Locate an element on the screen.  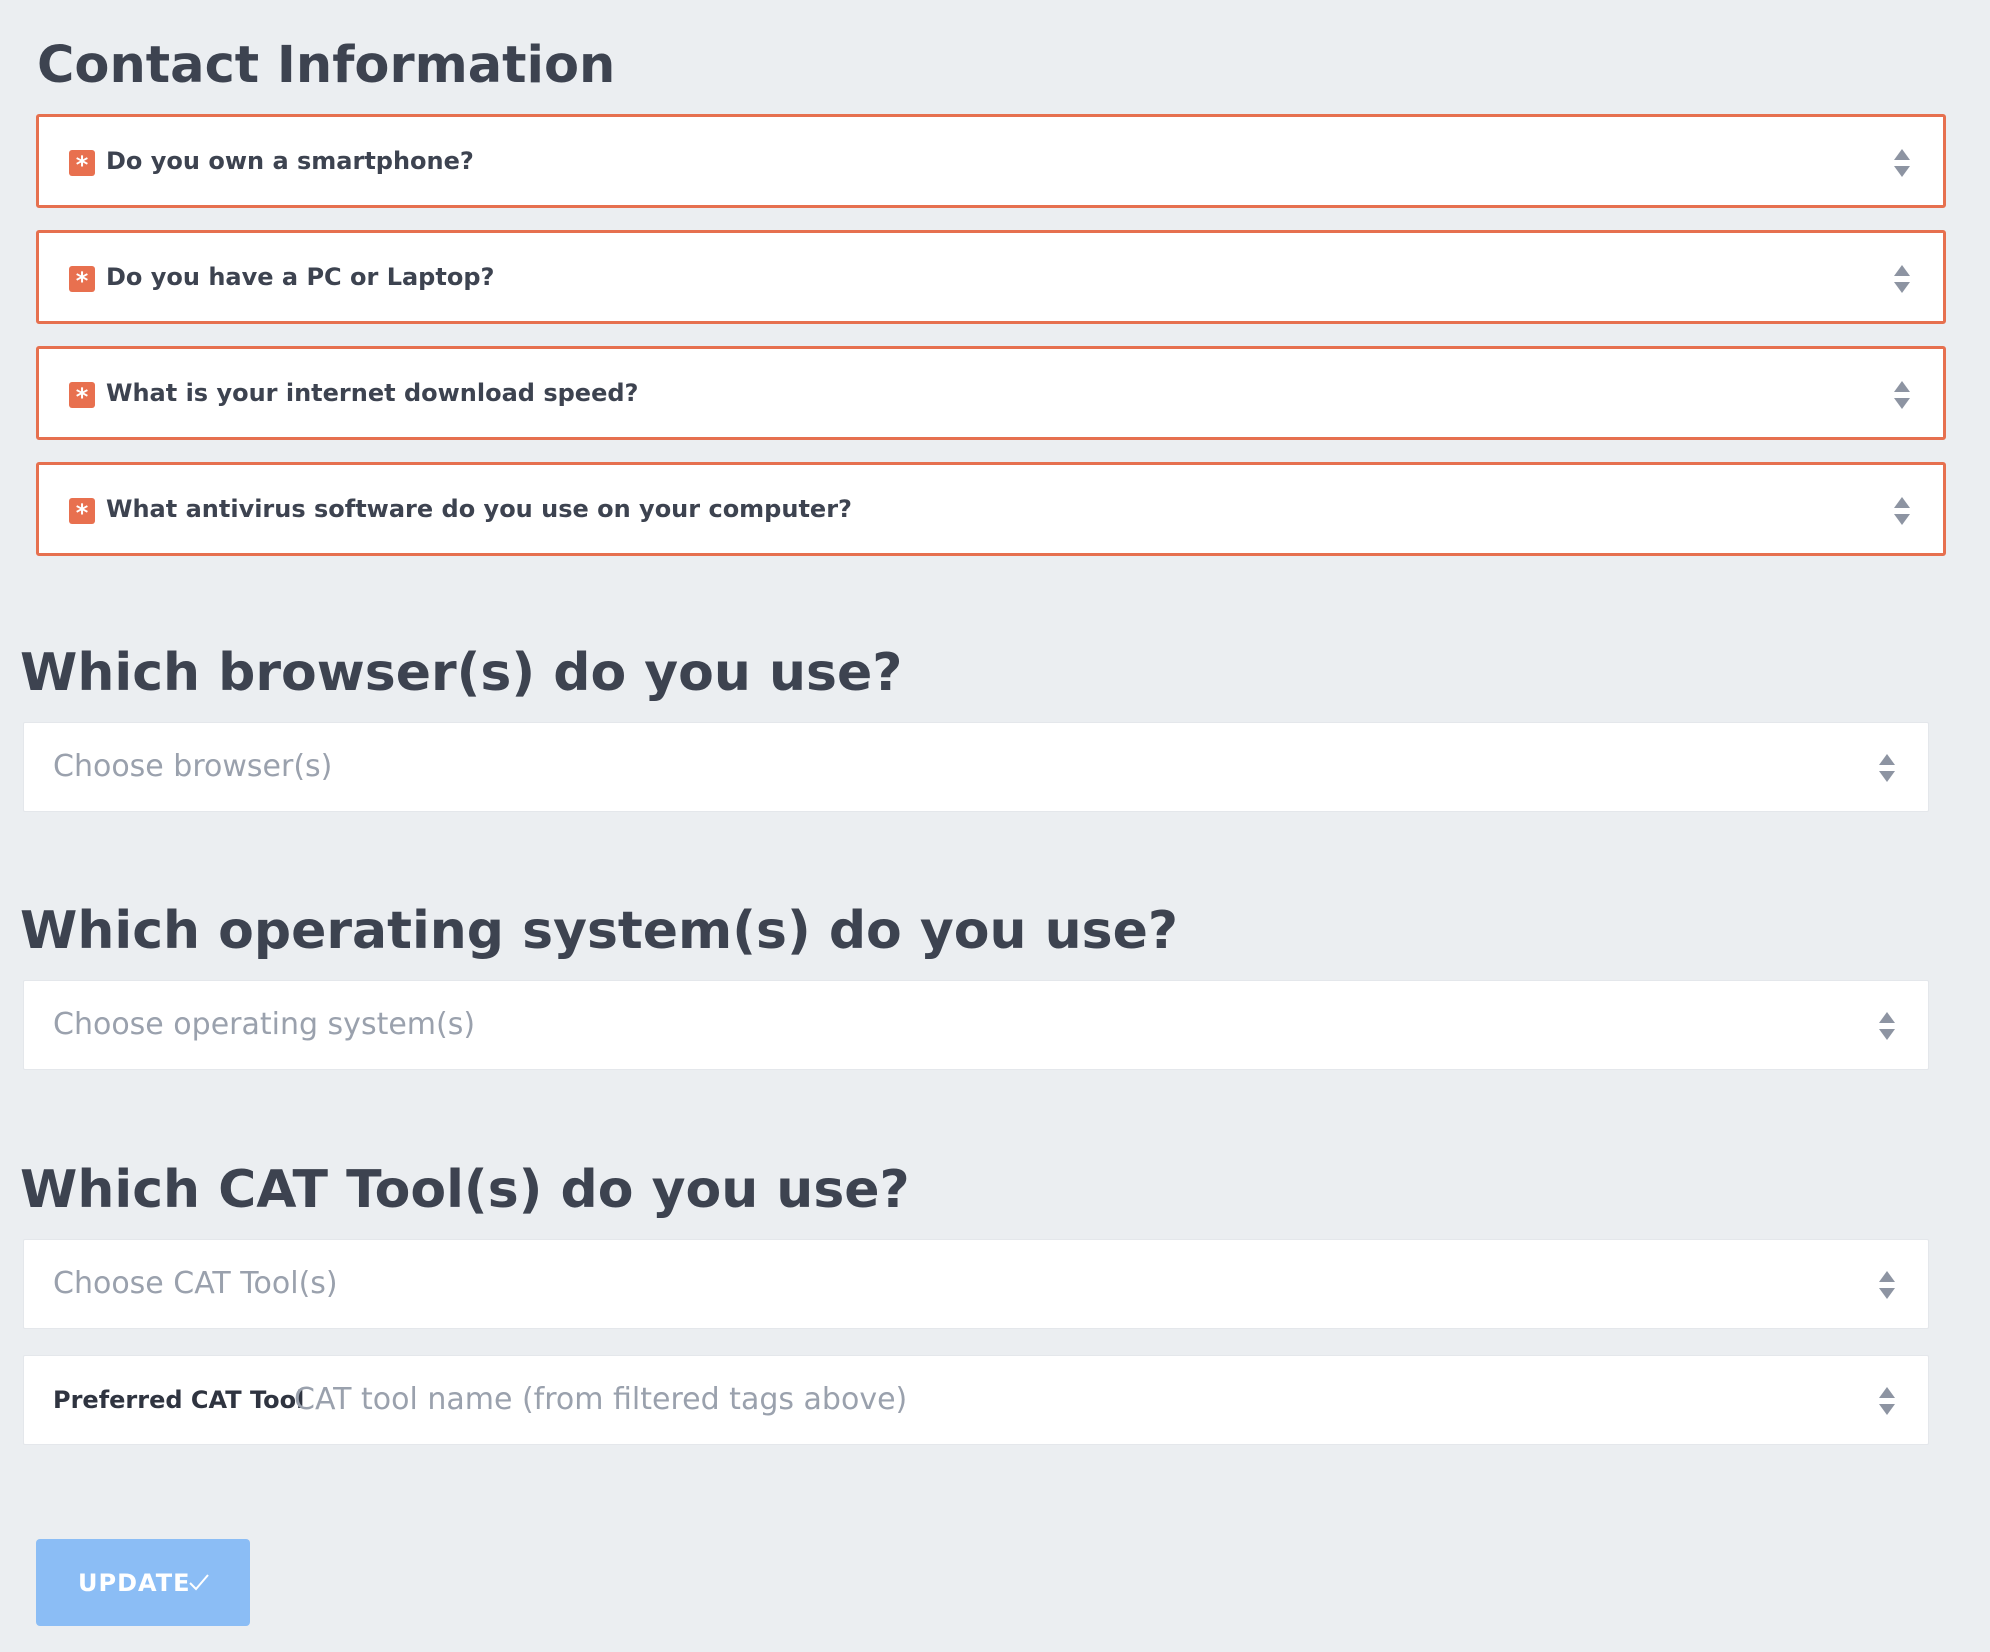
download-speed-select: * What is your internet download speed? is located at coordinates (991, 393).